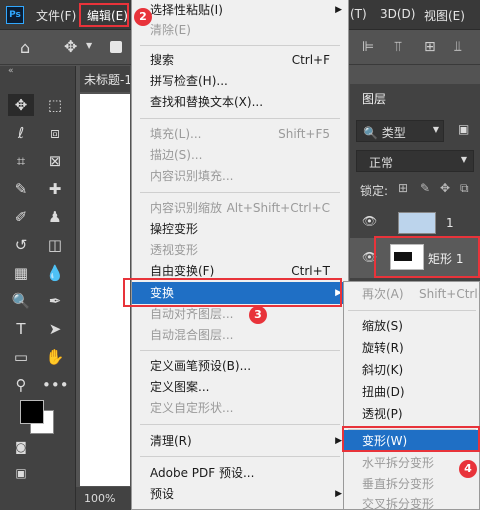 This screenshot has height=510, width=480. What do you see at coordinates (116, 47) in the screenshot?
I see `auto-select-checkbox` at bounding box center [116, 47].